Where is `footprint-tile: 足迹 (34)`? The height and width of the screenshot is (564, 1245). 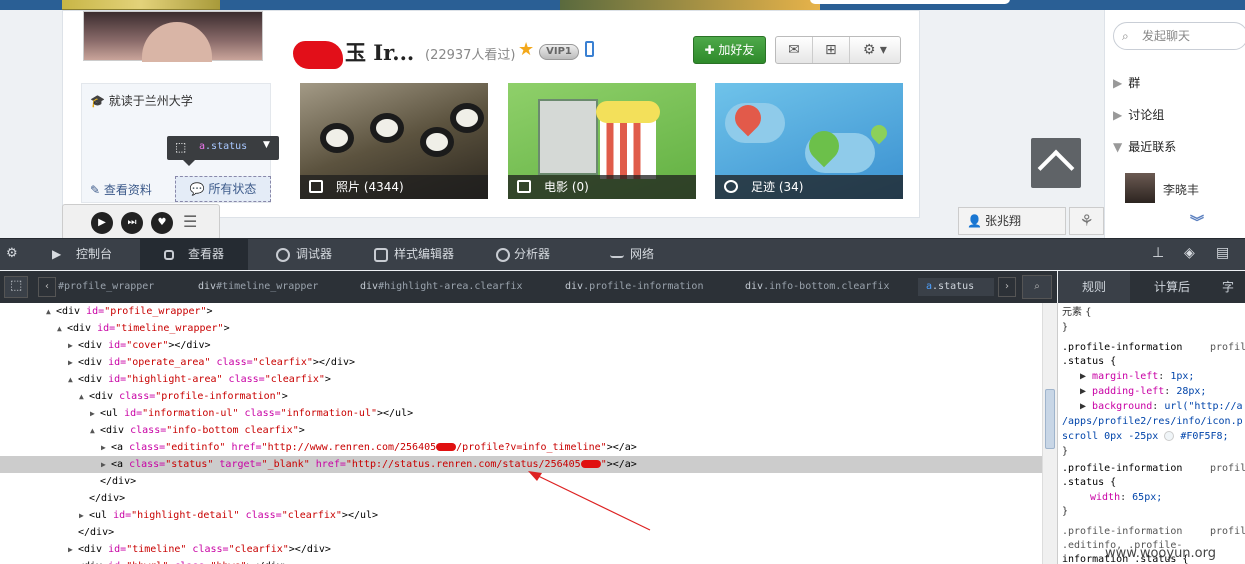 footprint-tile: 足迹 (34) is located at coordinates (809, 141).